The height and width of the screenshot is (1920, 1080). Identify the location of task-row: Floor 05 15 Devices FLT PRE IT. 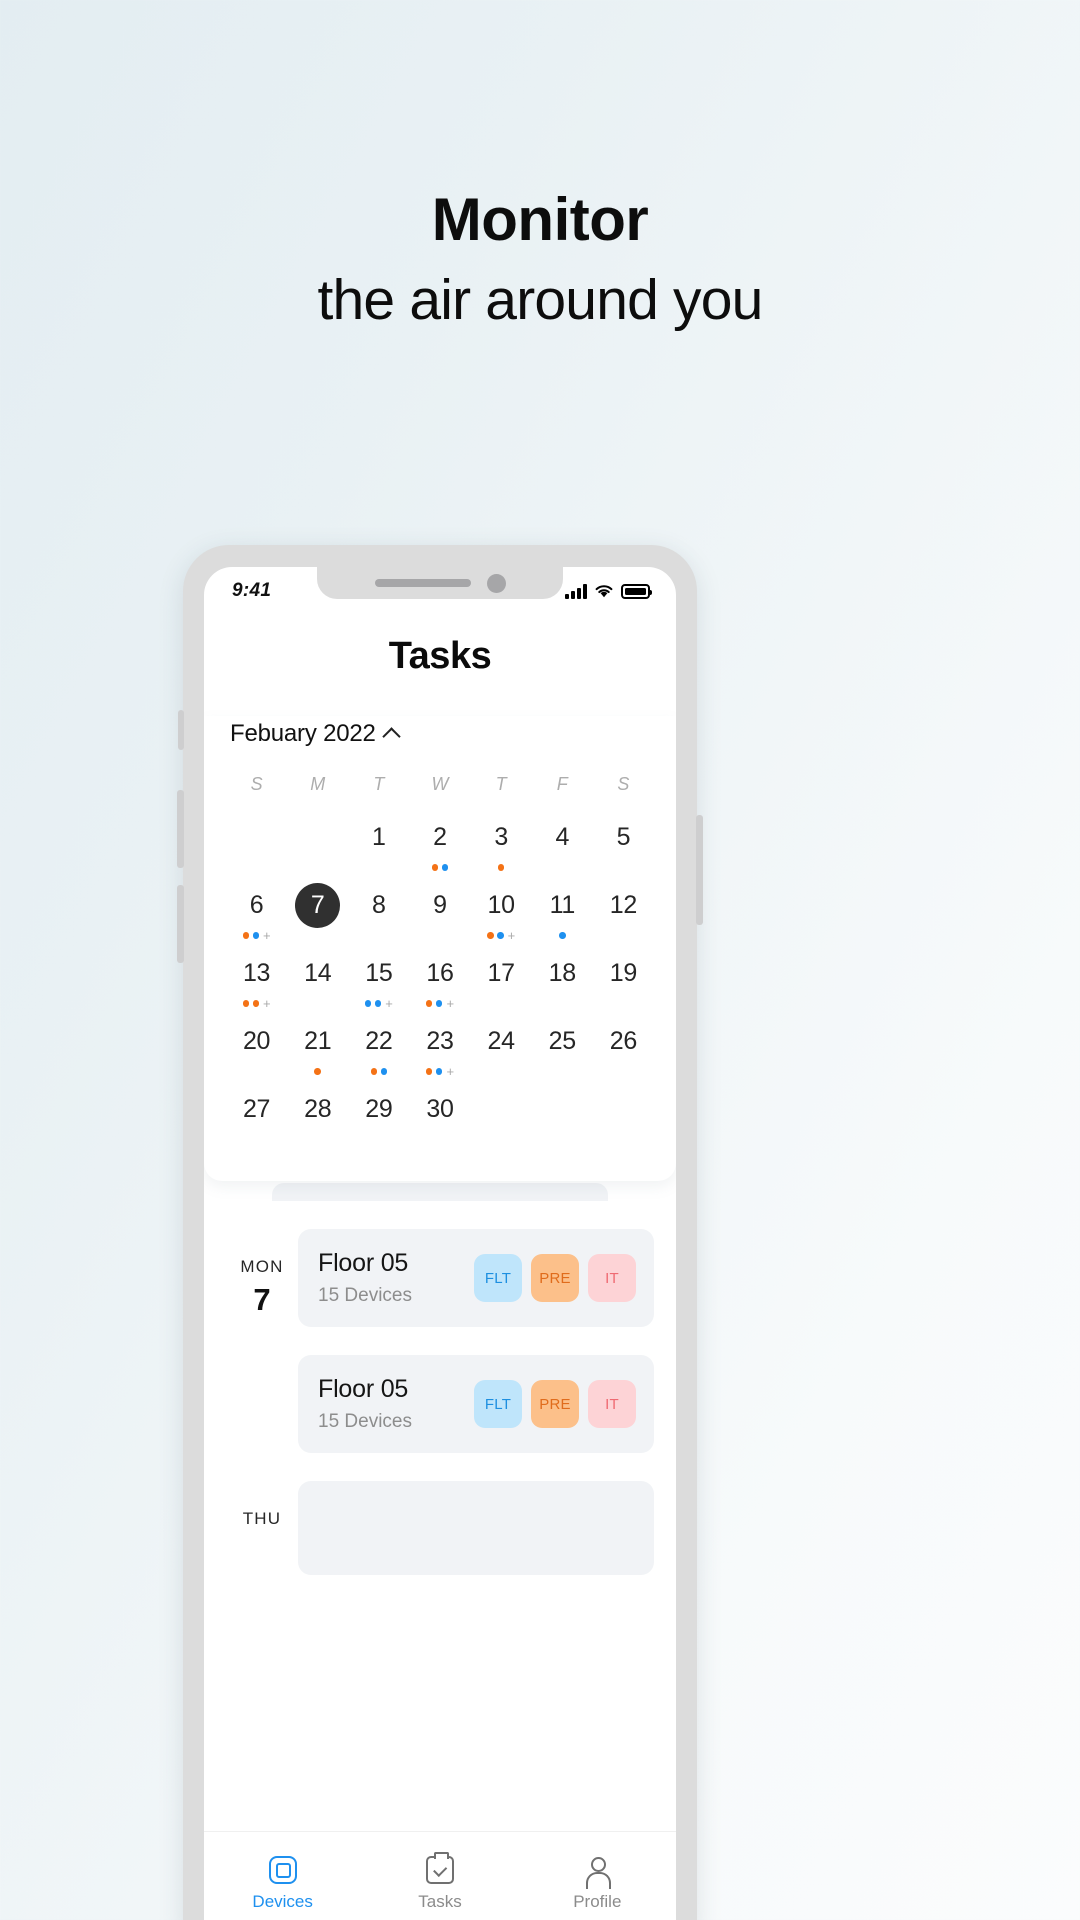
(440, 1404).